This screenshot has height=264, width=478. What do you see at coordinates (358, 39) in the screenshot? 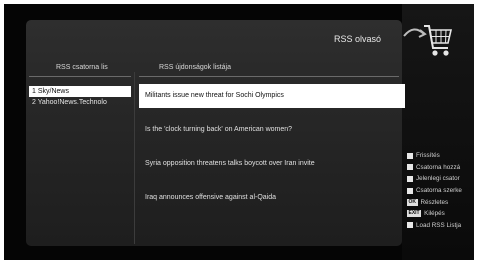
I see `page-title: RSS olvasó` at bounding box center [358, 39].